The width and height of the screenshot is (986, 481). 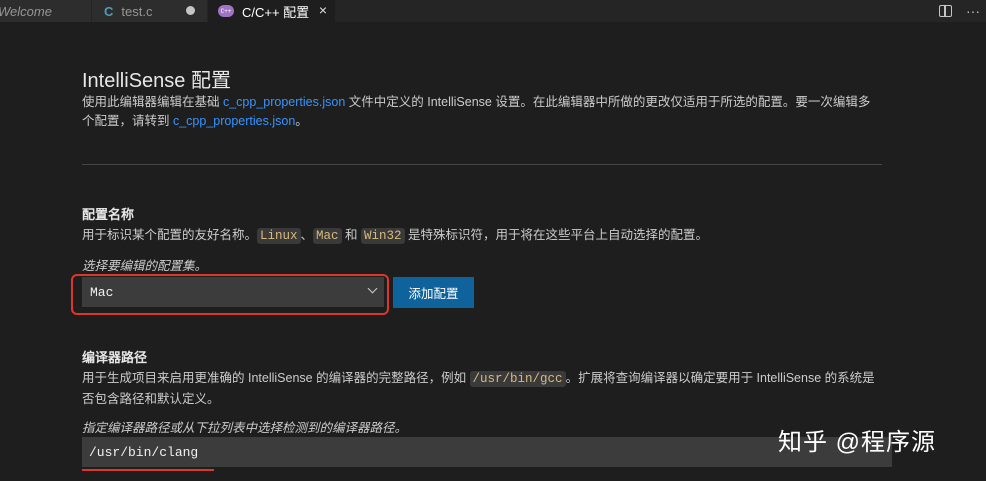 What do you see at coordinates (190, 10) in the screenshot?
I see `unsaved-dot-icon` at bounding box center [190, 10].